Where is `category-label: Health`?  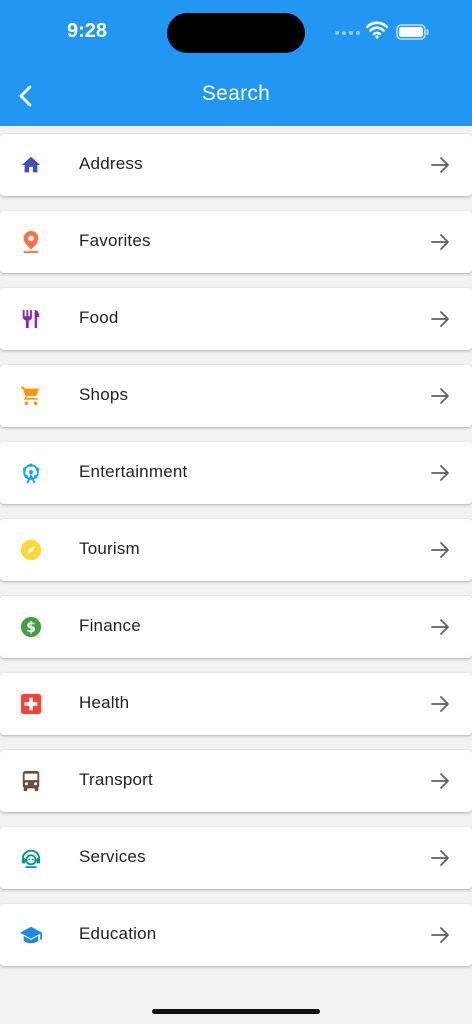
category-label: Health is located at coordinates (104, 702).